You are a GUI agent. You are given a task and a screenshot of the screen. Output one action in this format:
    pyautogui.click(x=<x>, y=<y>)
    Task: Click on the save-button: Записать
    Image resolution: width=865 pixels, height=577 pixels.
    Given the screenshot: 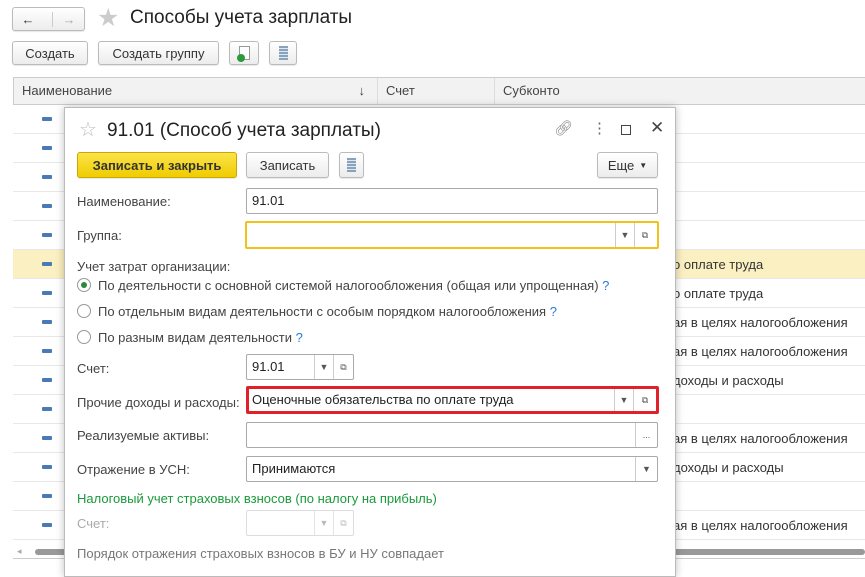 What is the action you would take?
    pyautogui.click(x=287, y=165)
    